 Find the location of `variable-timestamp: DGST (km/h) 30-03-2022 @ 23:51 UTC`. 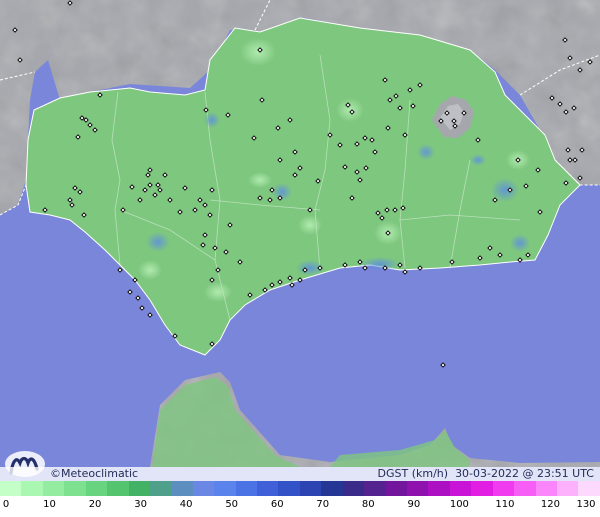

variable-timestamp: DGST (km/h) 30-03-2022 @ 23:51 UTC is located at coordinates (486, 474).